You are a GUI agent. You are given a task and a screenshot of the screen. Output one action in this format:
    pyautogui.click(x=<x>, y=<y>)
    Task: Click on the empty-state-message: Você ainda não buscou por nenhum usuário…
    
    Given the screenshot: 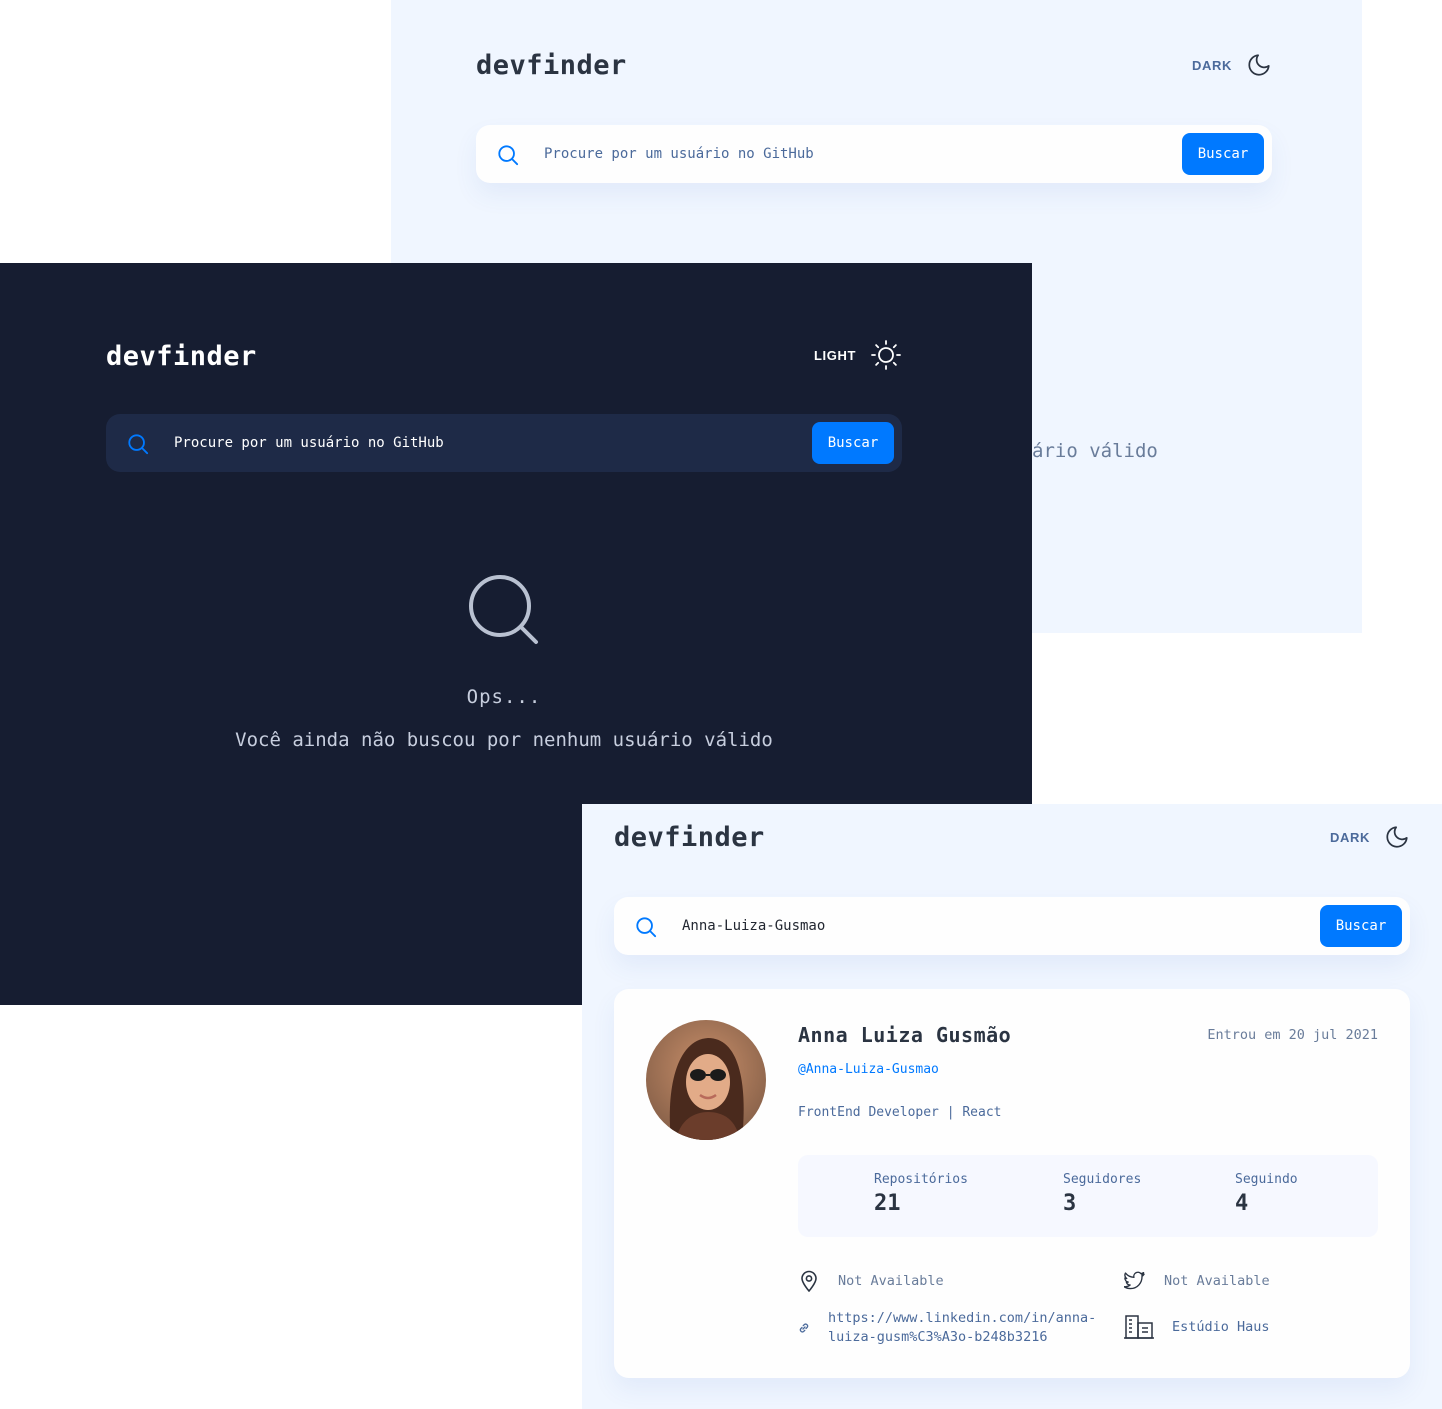 What is the action you would take?
    pyautogui.click(x=504, y=740)
    